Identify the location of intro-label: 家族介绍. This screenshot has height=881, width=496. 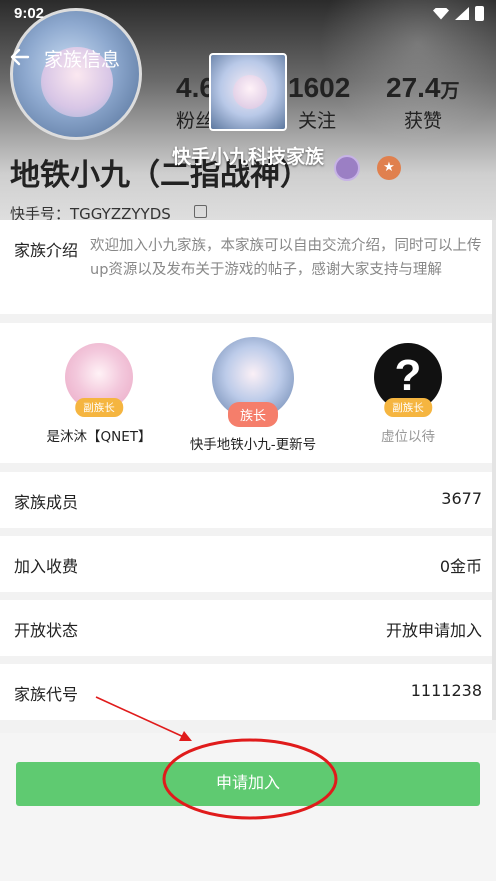
(46, 250).